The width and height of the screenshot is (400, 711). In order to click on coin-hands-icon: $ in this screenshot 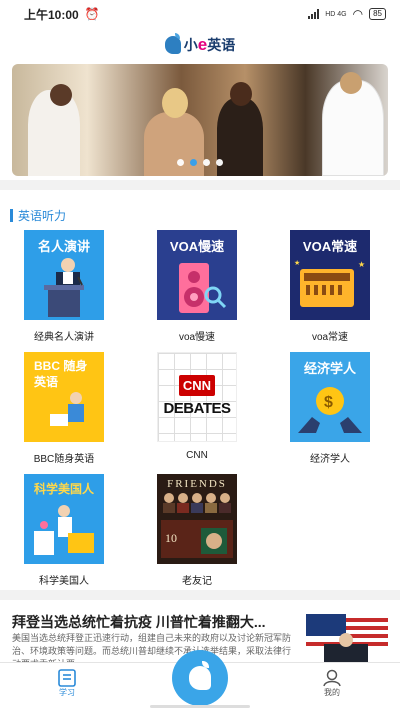, I will do `click(330, 410)`.